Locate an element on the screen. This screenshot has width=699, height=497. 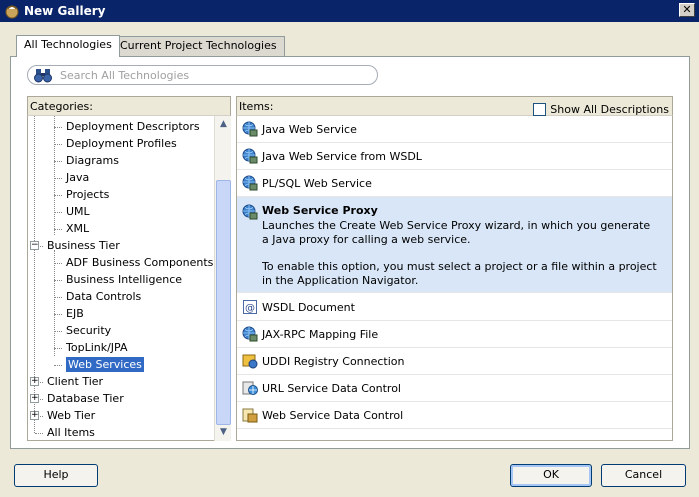
category-label: Java is located at coordinates (78, 177).